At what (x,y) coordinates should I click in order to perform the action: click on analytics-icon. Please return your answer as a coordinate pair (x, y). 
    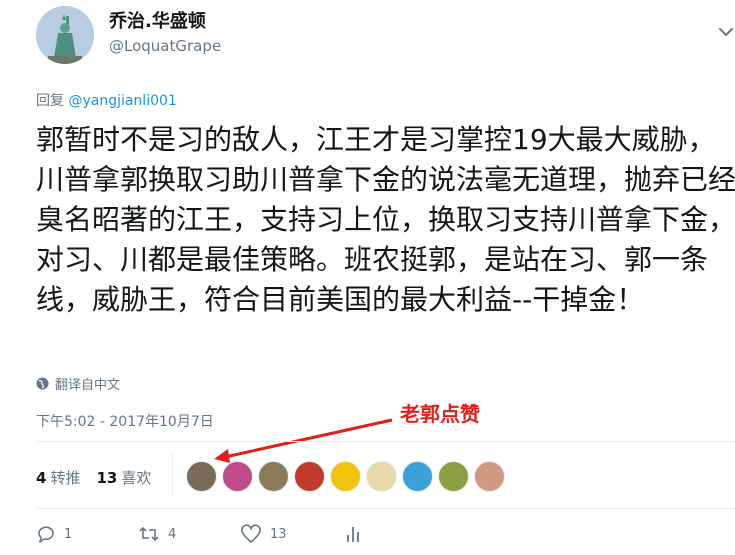
    Looking at the image, I should click on (353, 534).